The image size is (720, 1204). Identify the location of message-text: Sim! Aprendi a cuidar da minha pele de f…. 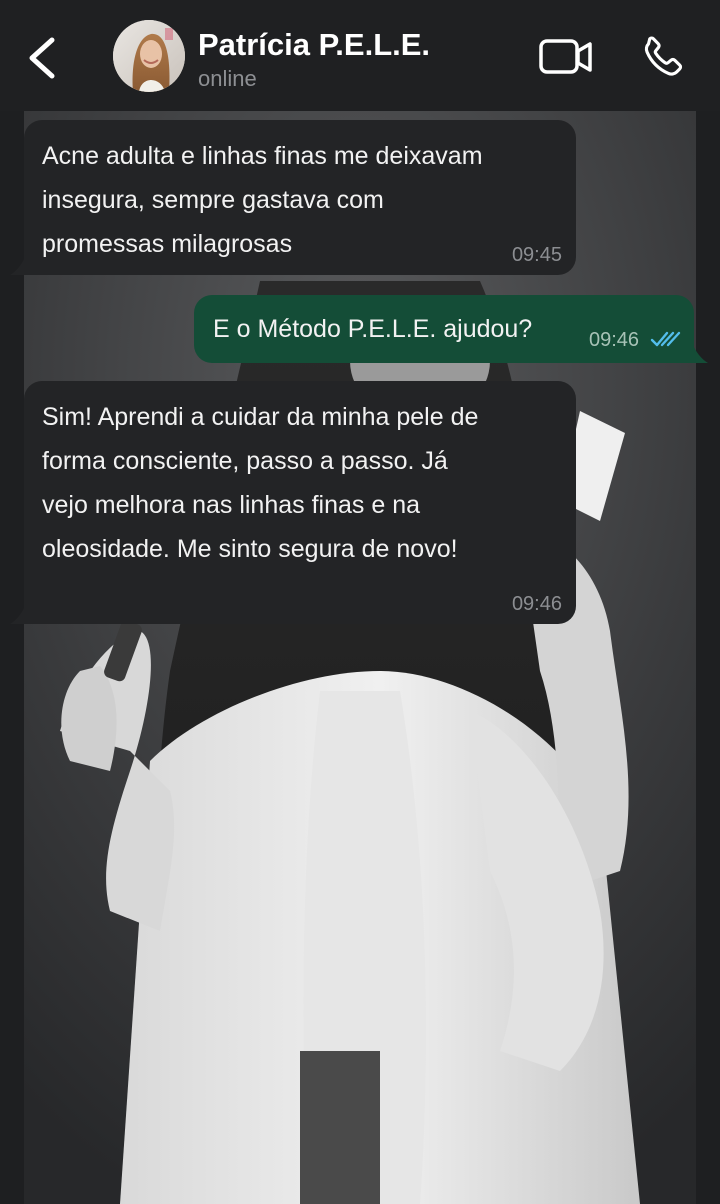
(260, 483).